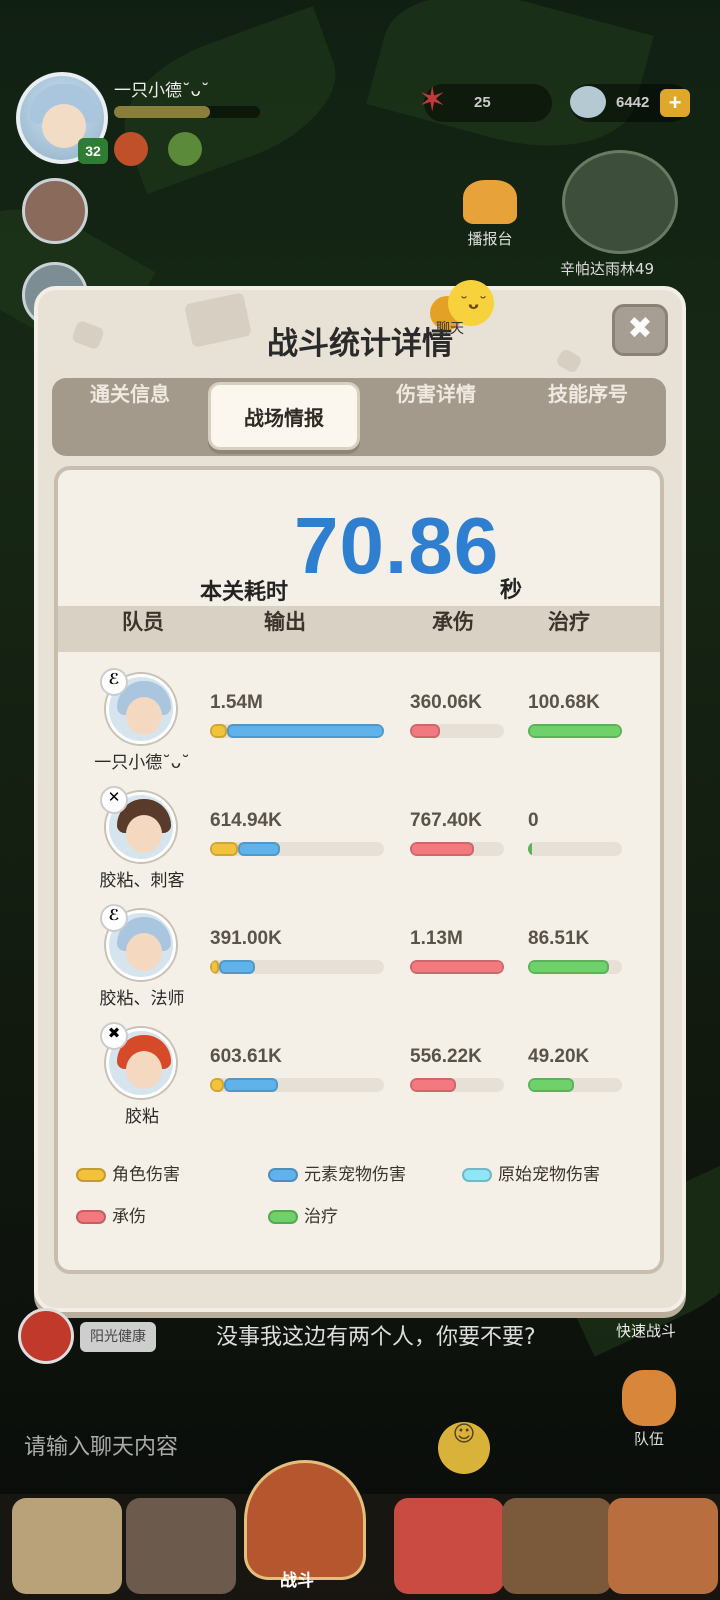  What do you see at coordinates (453, 622) in the screenshot?
I see `column-taken: 承伤` at bounding box center [453, 622].